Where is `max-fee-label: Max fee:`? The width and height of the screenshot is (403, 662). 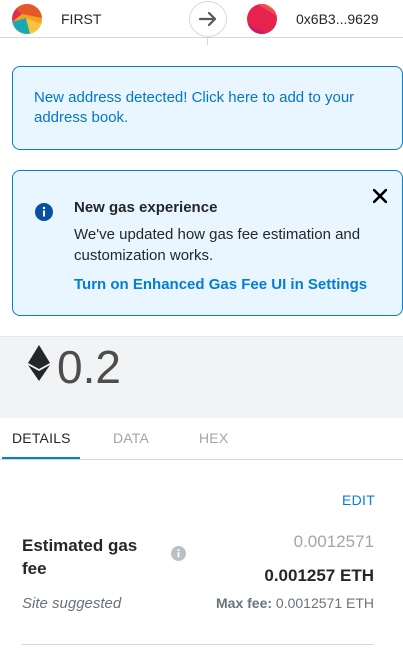 max-fee-label: Max fee: is located at coordinates (244, 603).